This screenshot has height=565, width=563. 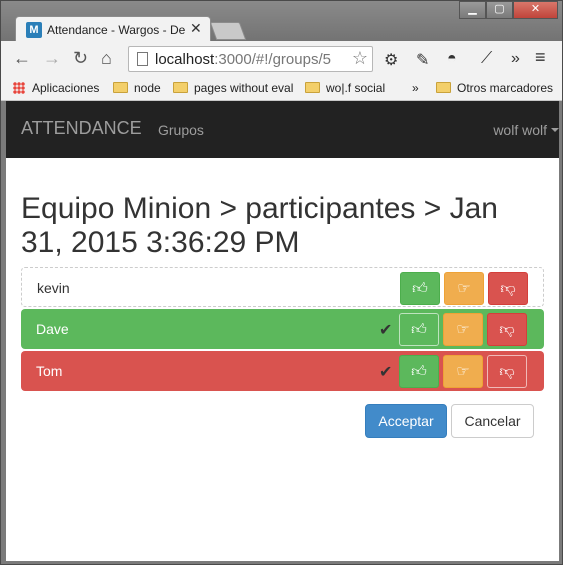 I want to click on new-tab-button, so click(x=228, y=31).